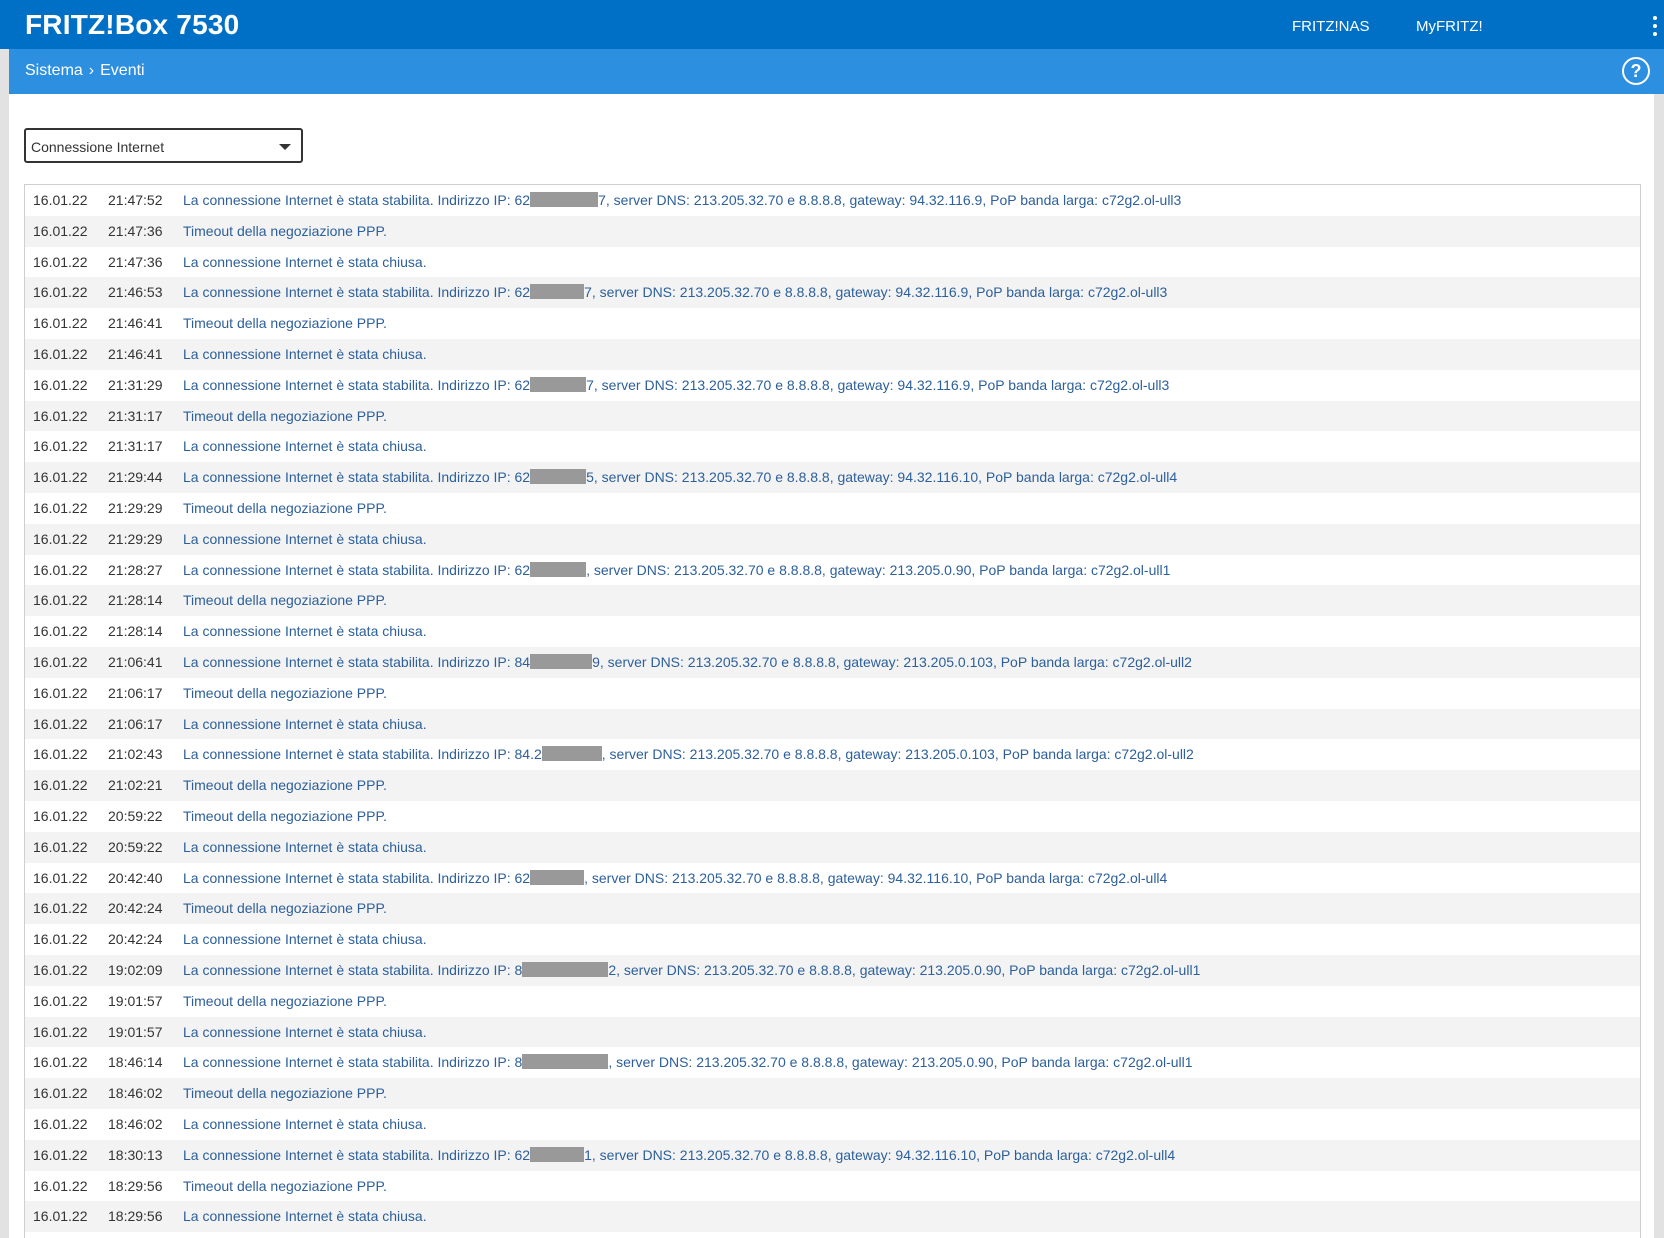 This screenshot has height=1238, width=1664. What do you see at coordinates (135, 261) in the screenshot?
I see `event-time: 21:47:36` at bounding box center [135, 261].